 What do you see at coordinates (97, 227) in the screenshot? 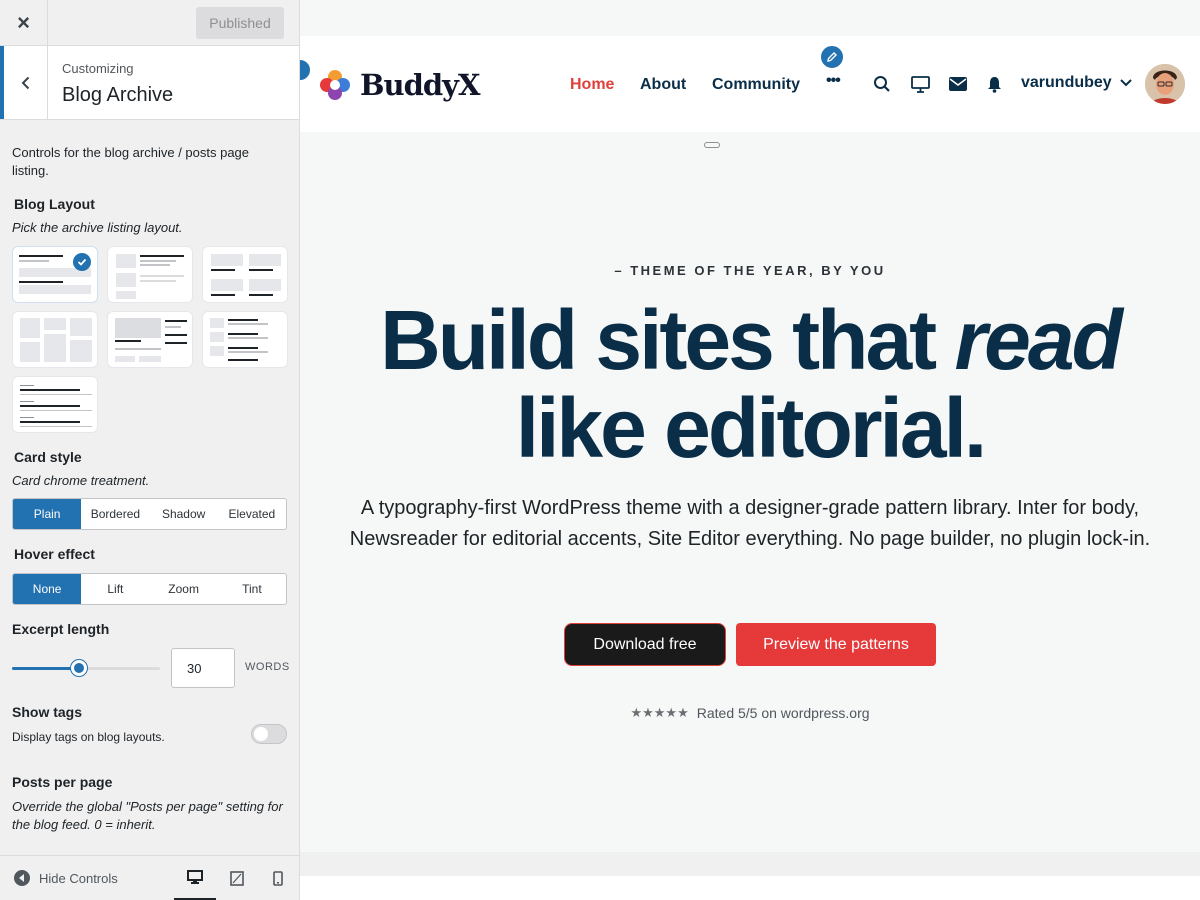
I see `blog-layout-help: Pick the archive listing layout.` at bounding box center [97, 227].